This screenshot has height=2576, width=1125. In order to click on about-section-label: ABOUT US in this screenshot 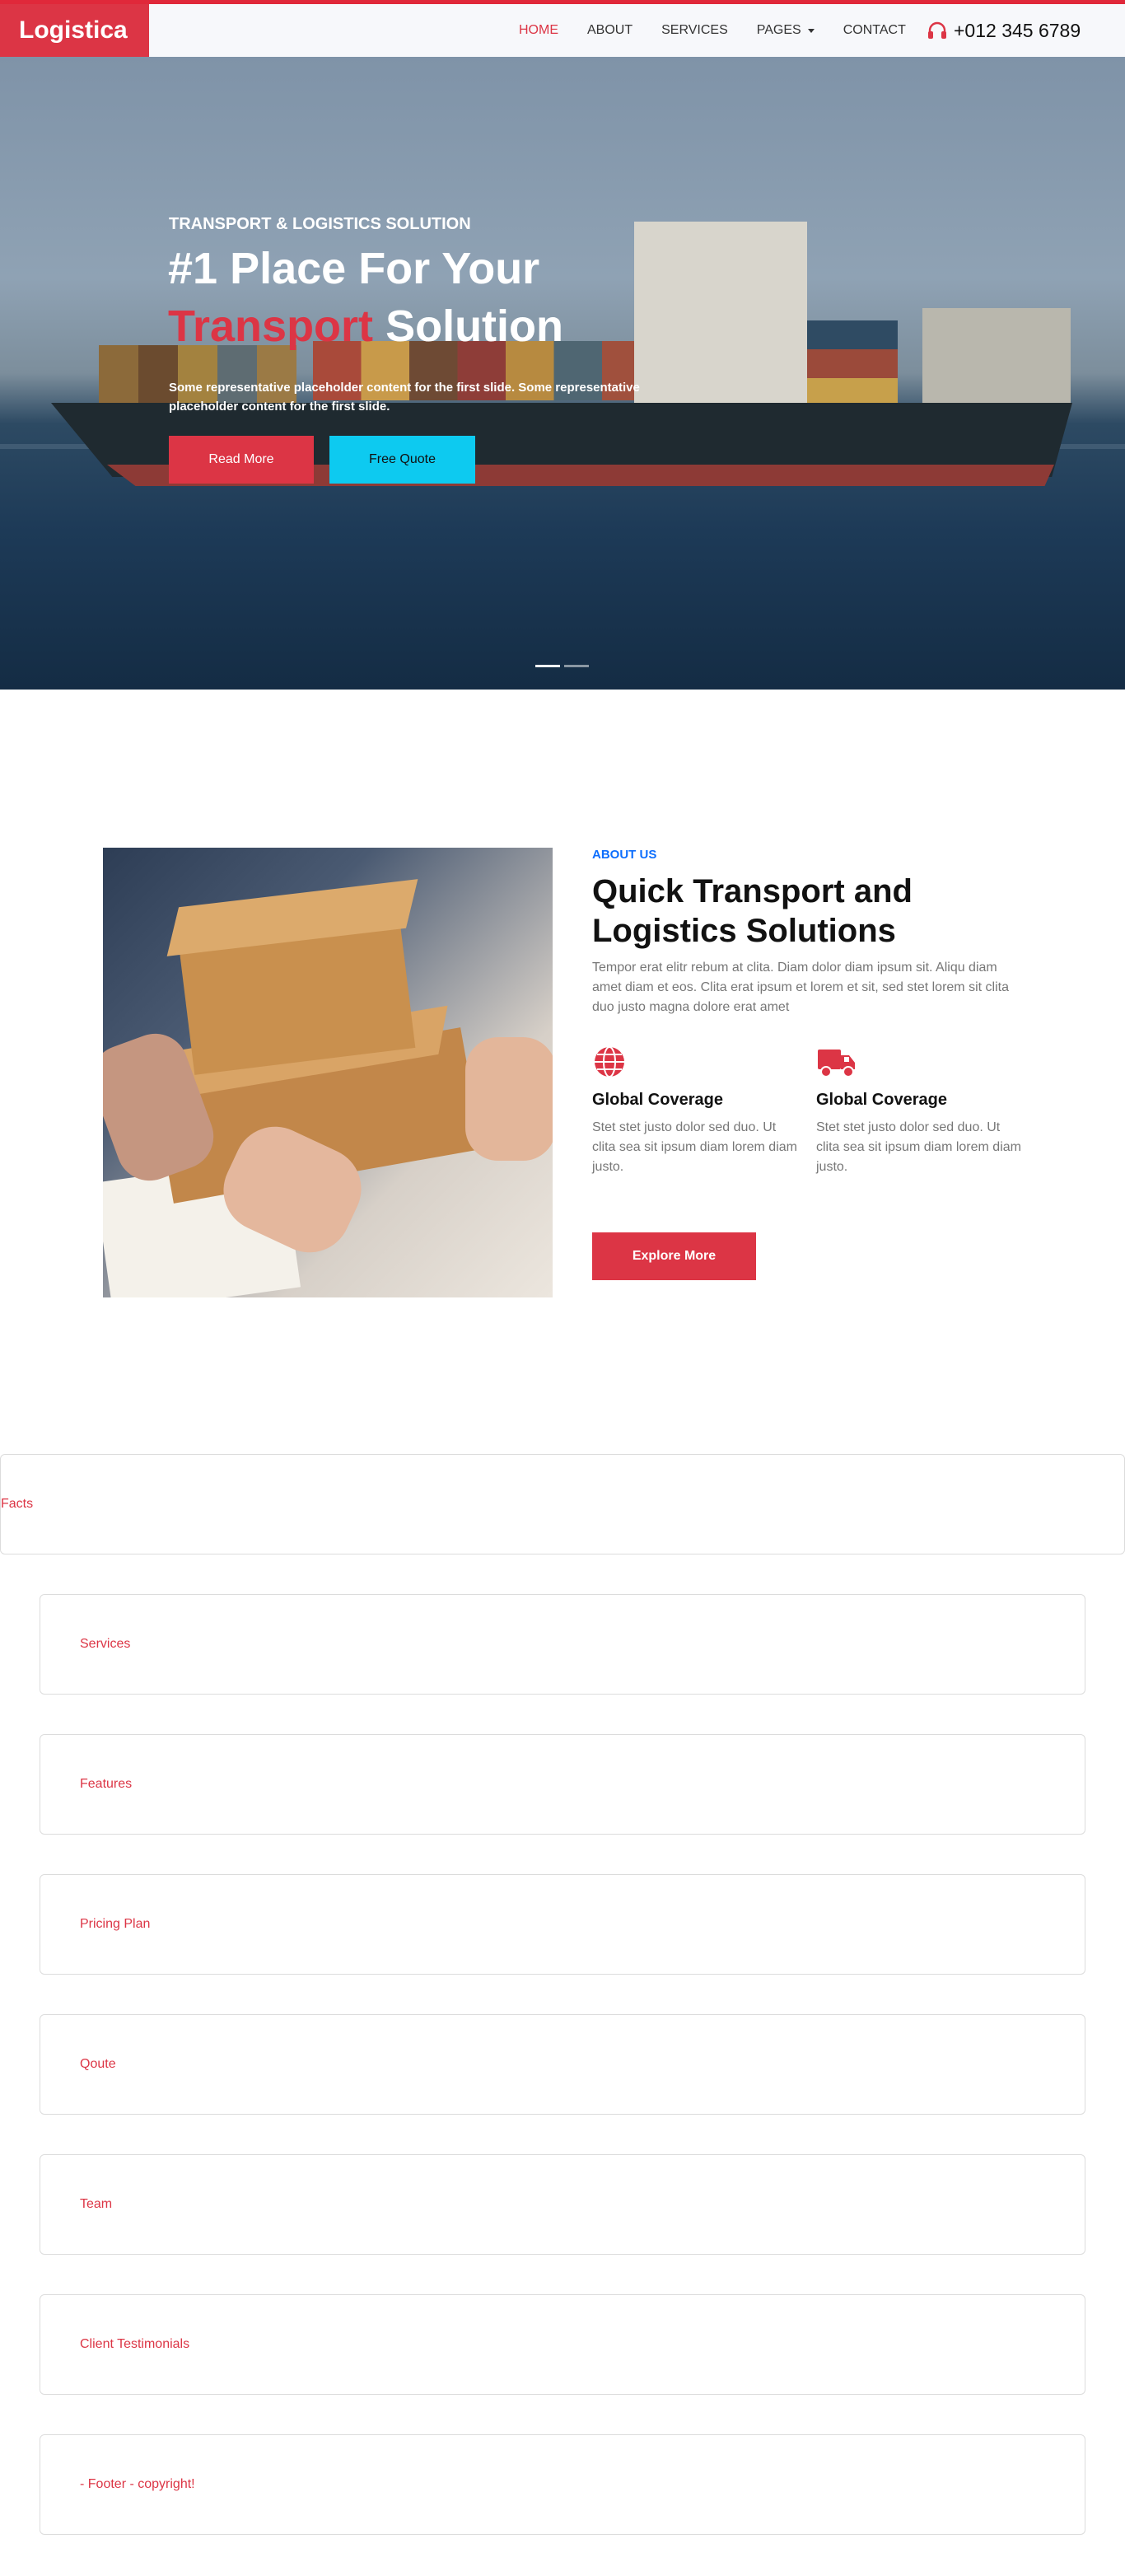, I will do `click(625, 855)`.